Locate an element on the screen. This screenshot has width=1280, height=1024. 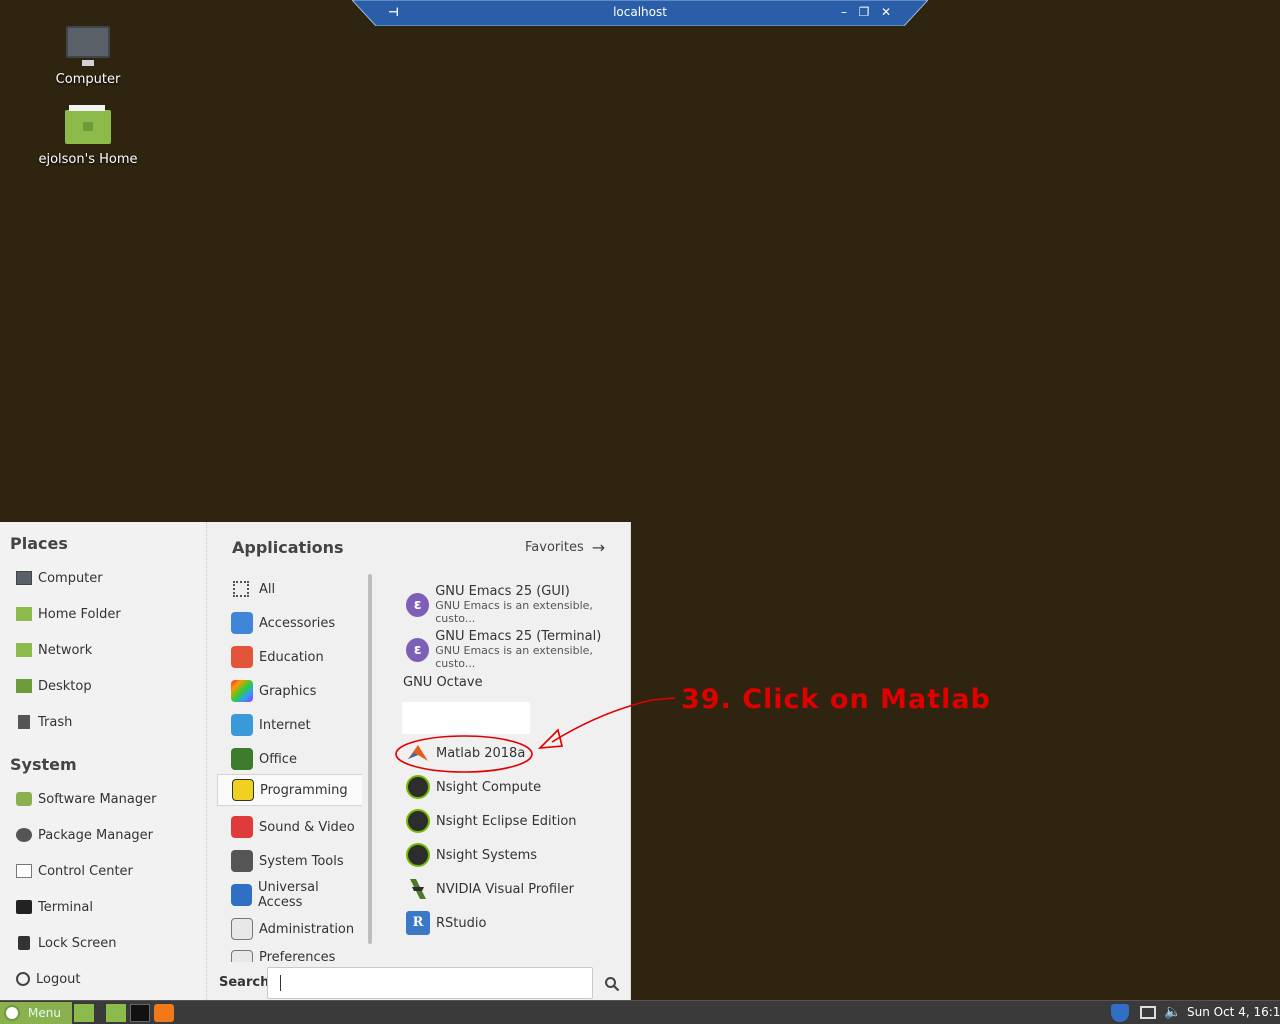
category-universal-access: Universal Access is located at coordinates (289, 895).